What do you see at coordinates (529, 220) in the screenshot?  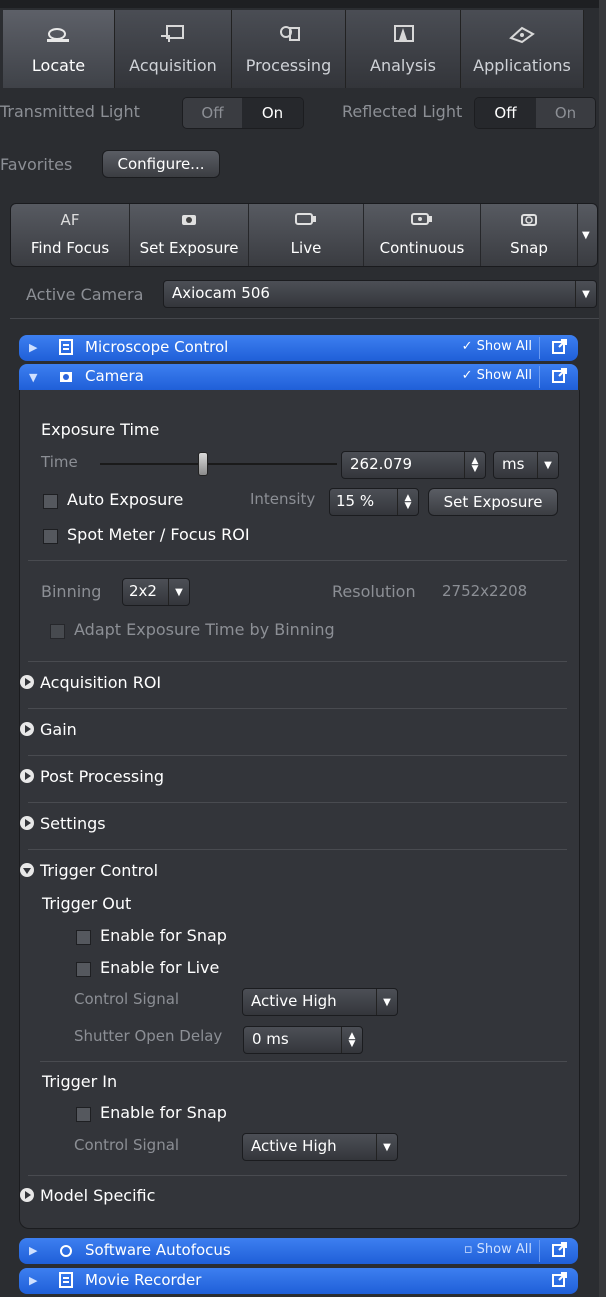 I see `snap-icon` at bounding box center [529, 220].